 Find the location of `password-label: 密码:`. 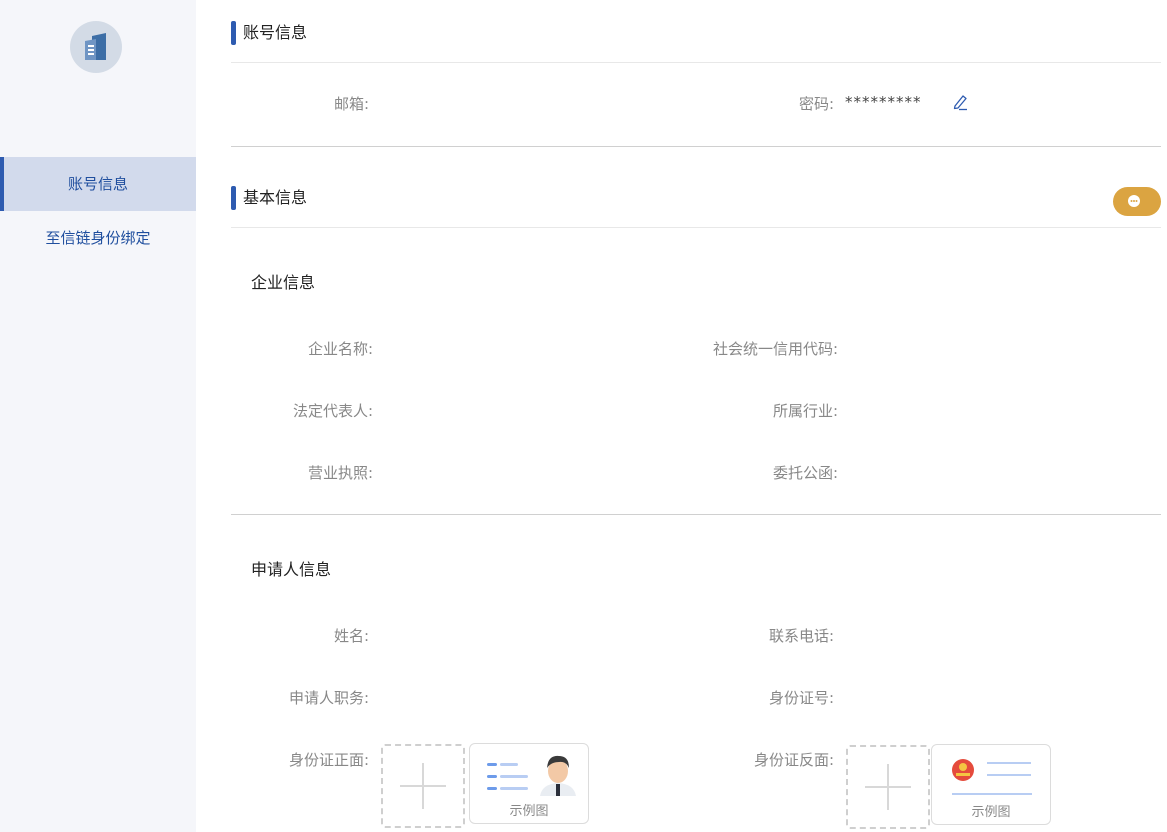

password-label: 密码: is located at coordinates (816, 104).